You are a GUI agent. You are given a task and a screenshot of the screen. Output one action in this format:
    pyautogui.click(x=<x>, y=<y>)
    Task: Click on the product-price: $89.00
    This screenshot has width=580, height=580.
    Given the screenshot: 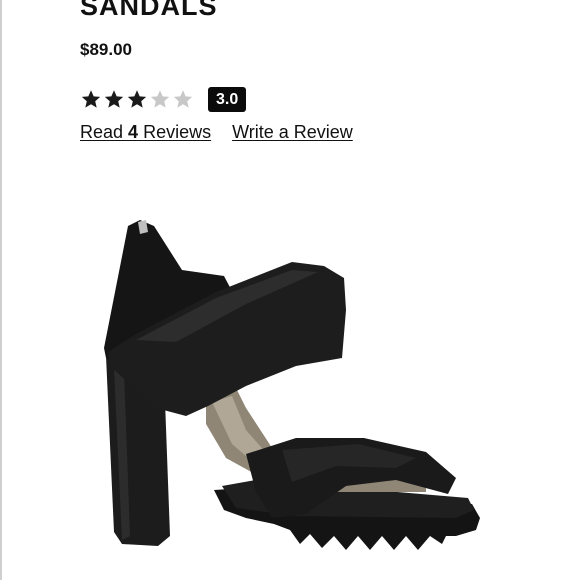 What is the action you would take?
    pyautogui.click(x=106, y=49)
    